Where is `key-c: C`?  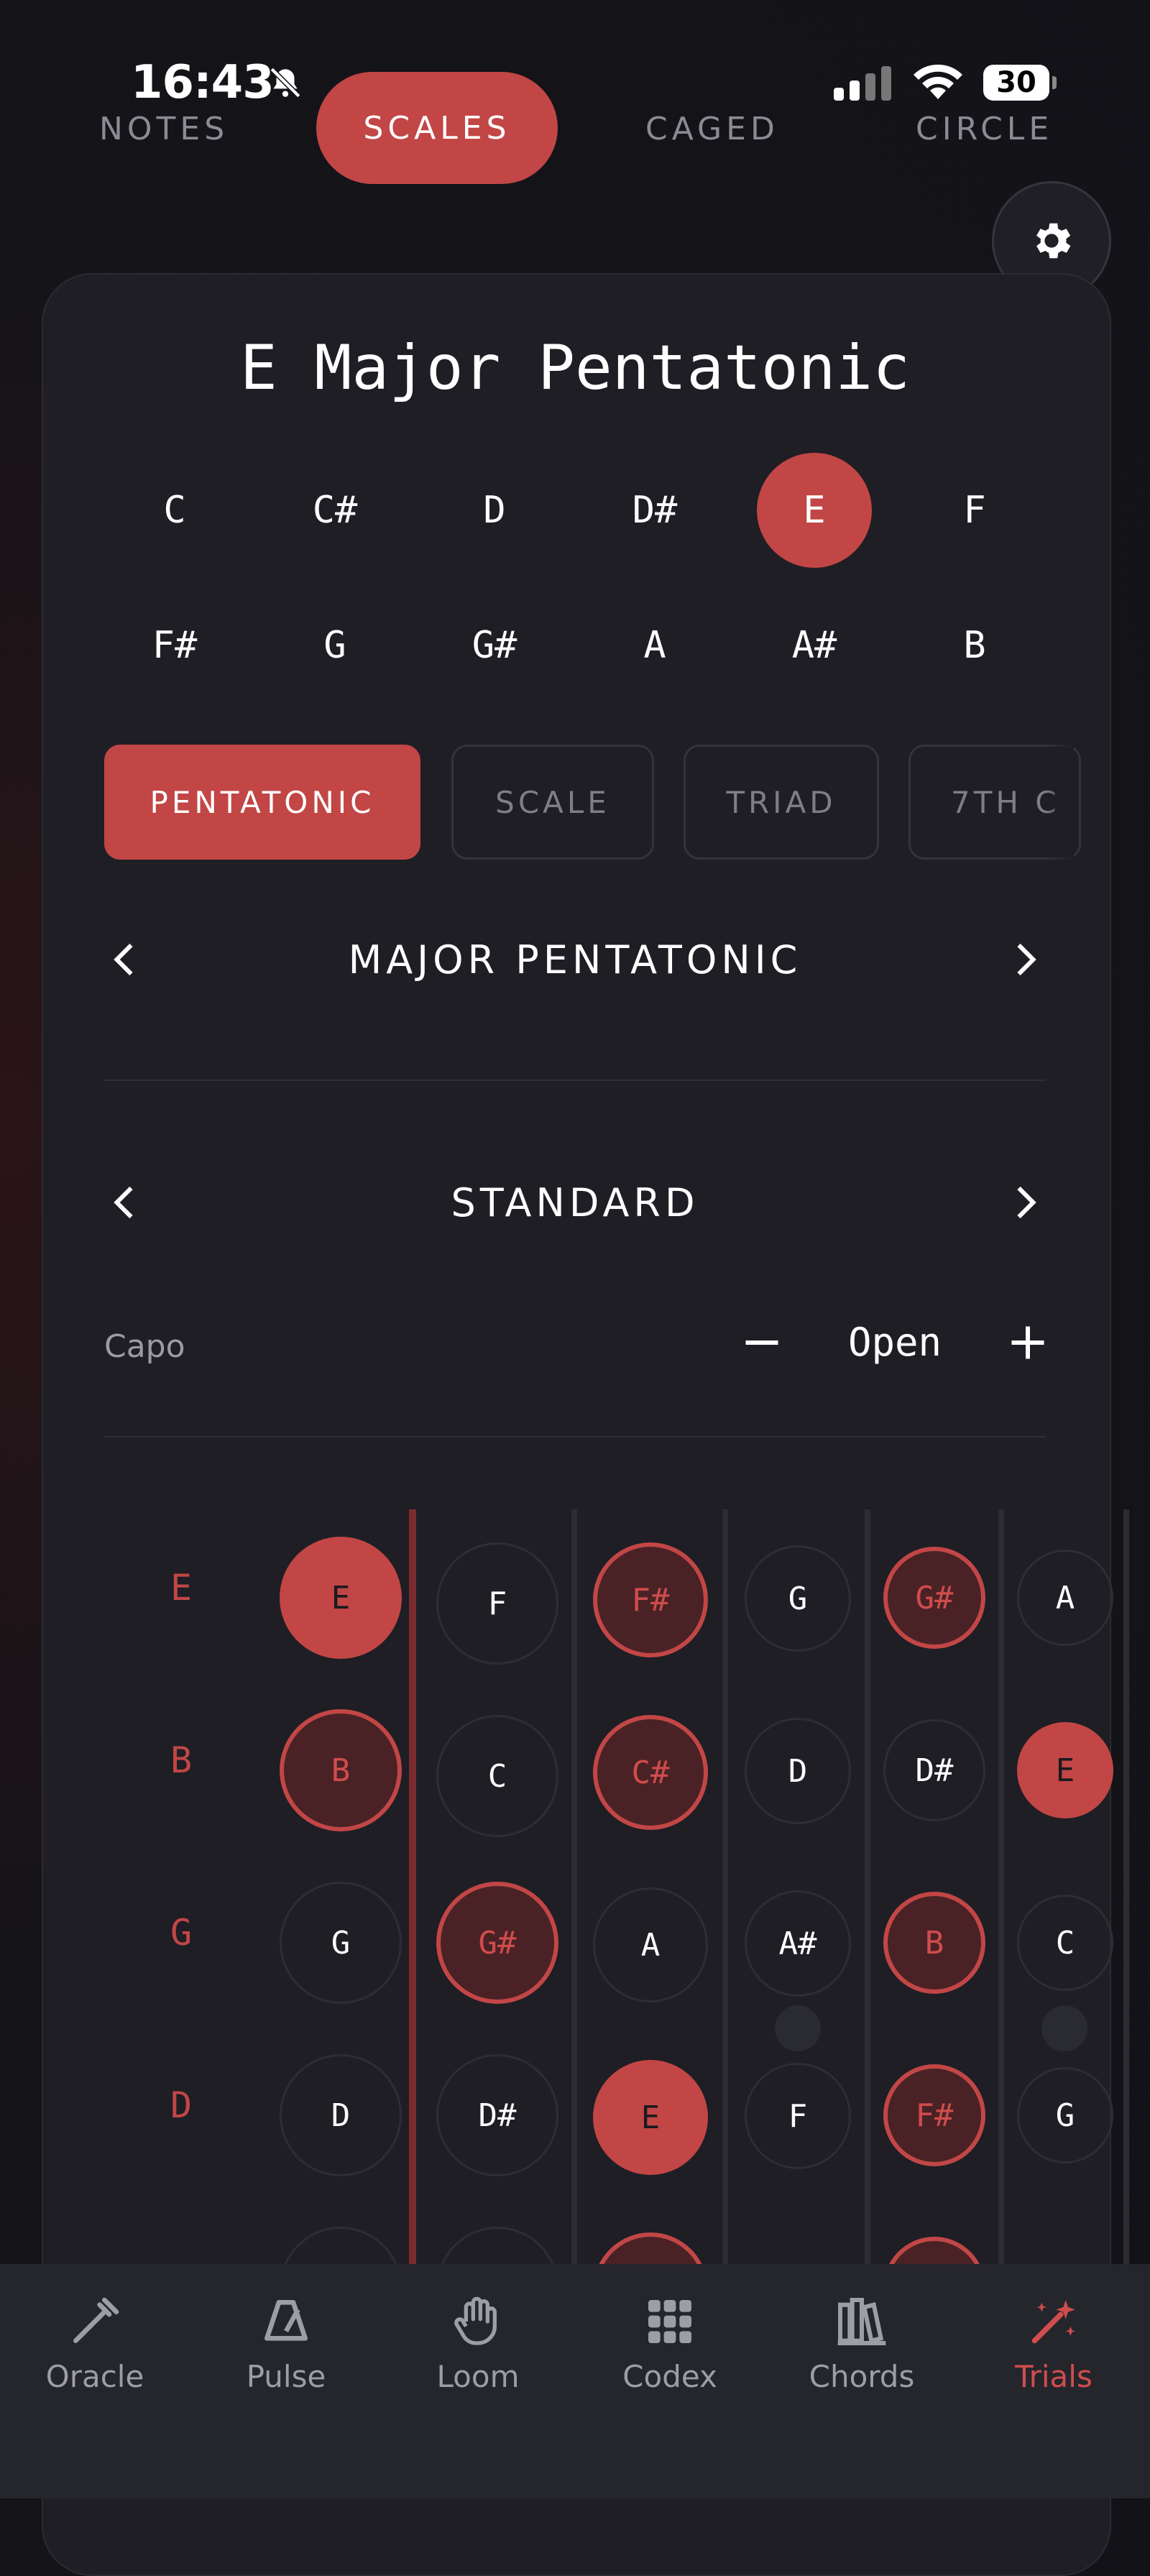 key-c: C is located at coordinates (174, 510).